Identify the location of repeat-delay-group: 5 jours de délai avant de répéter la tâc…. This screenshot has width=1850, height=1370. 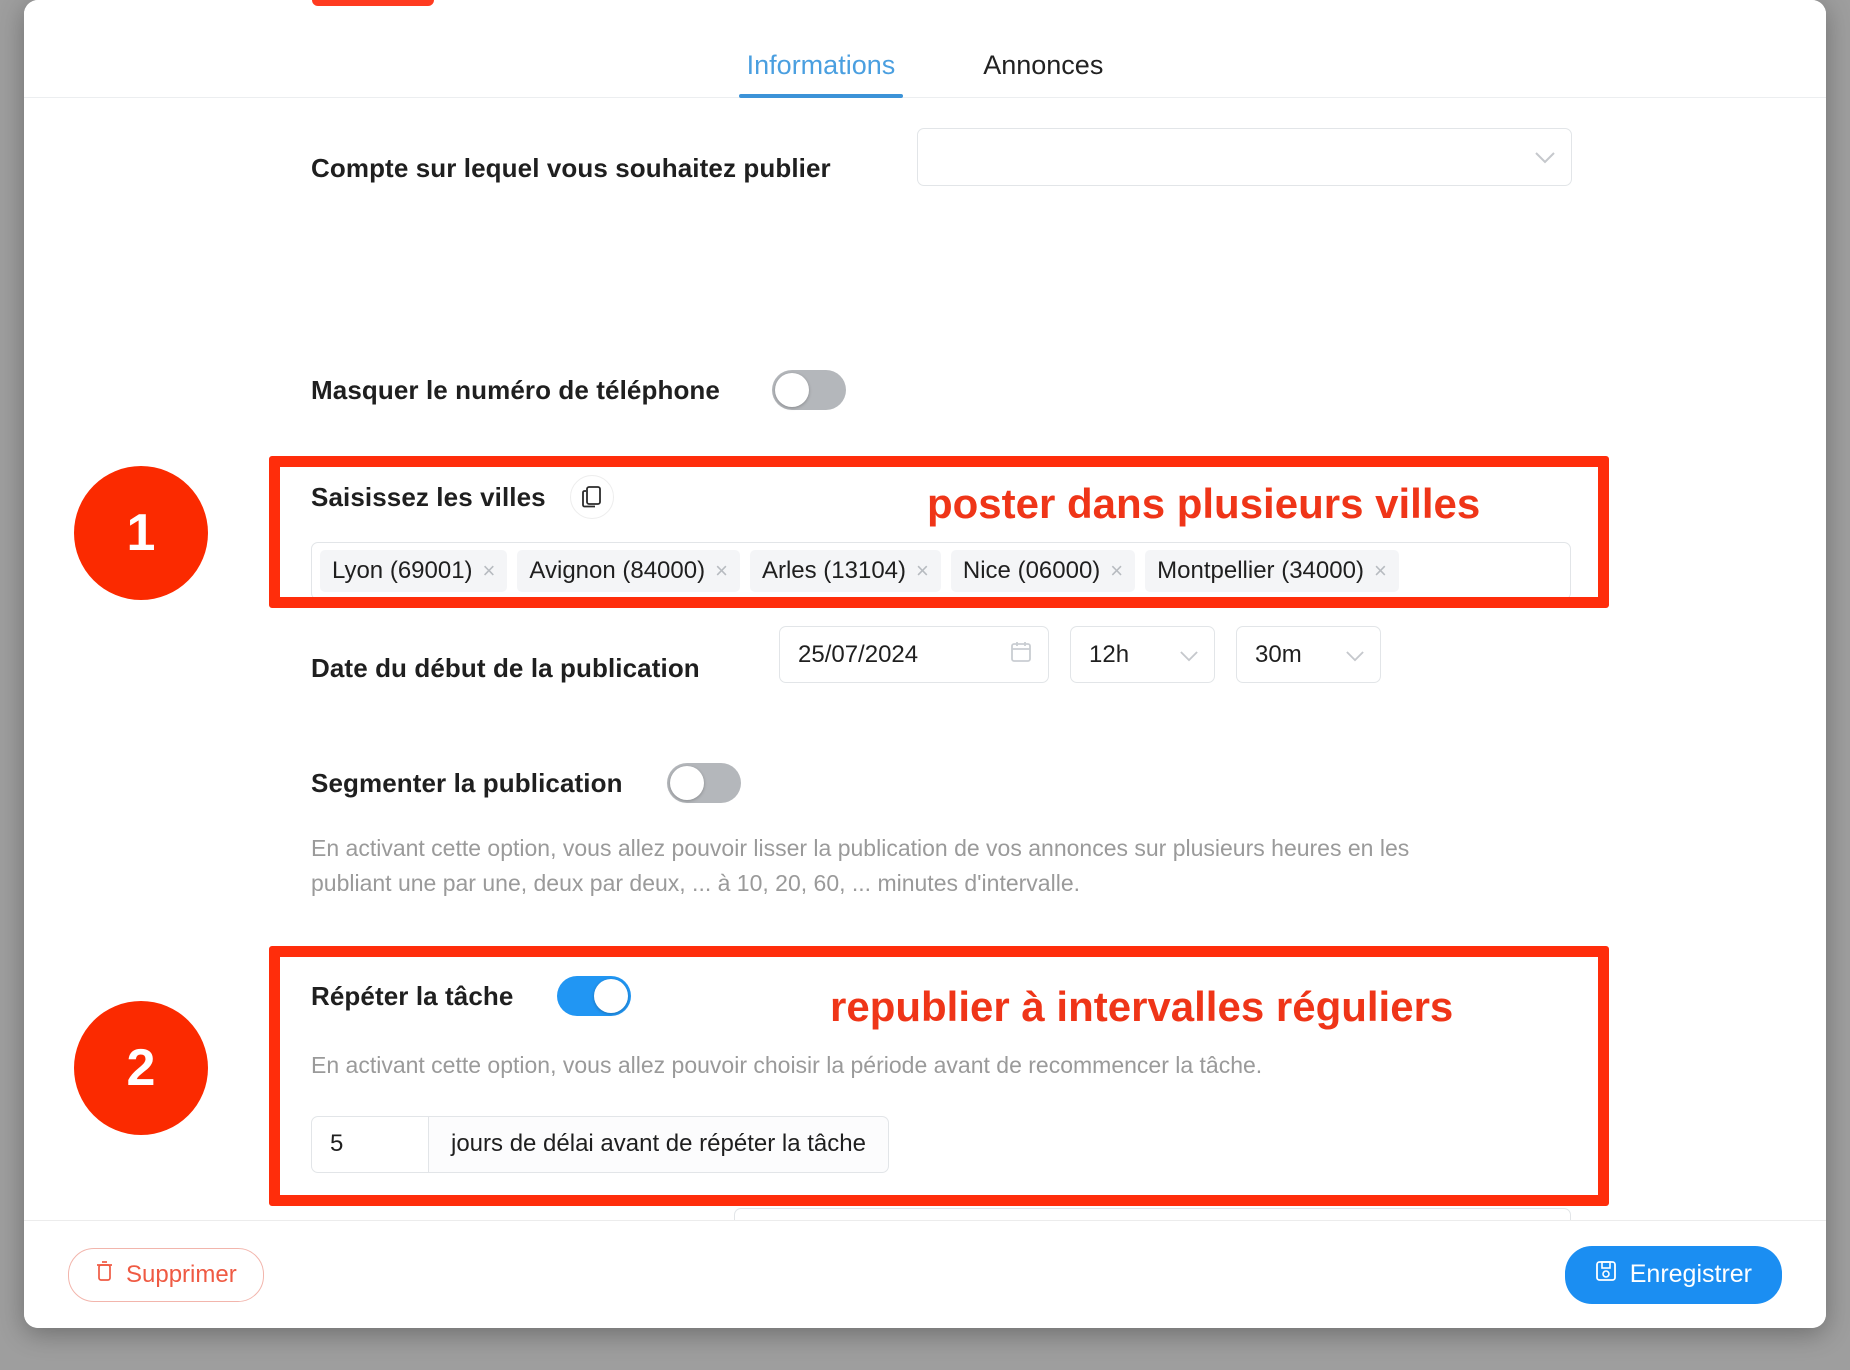
(941, 1144).